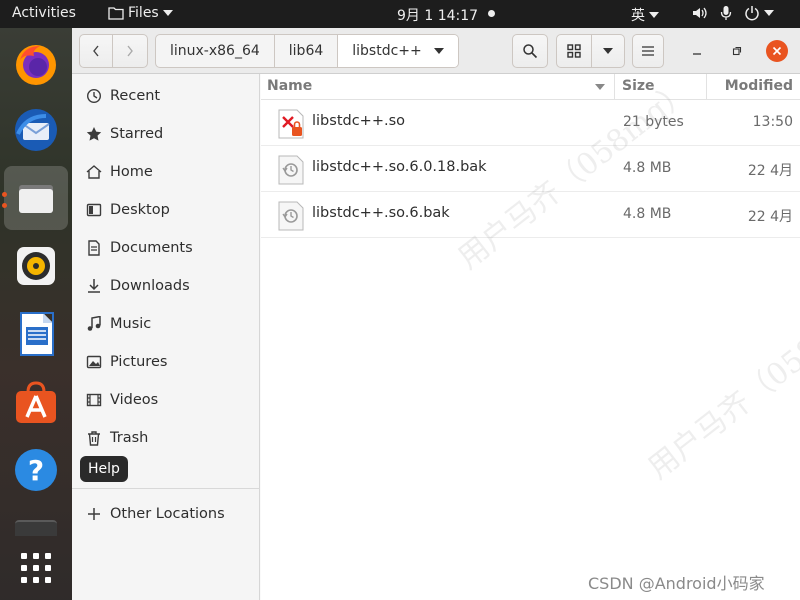 The image size is (800, 600). I want to click on system-tray, so click(733, 13).